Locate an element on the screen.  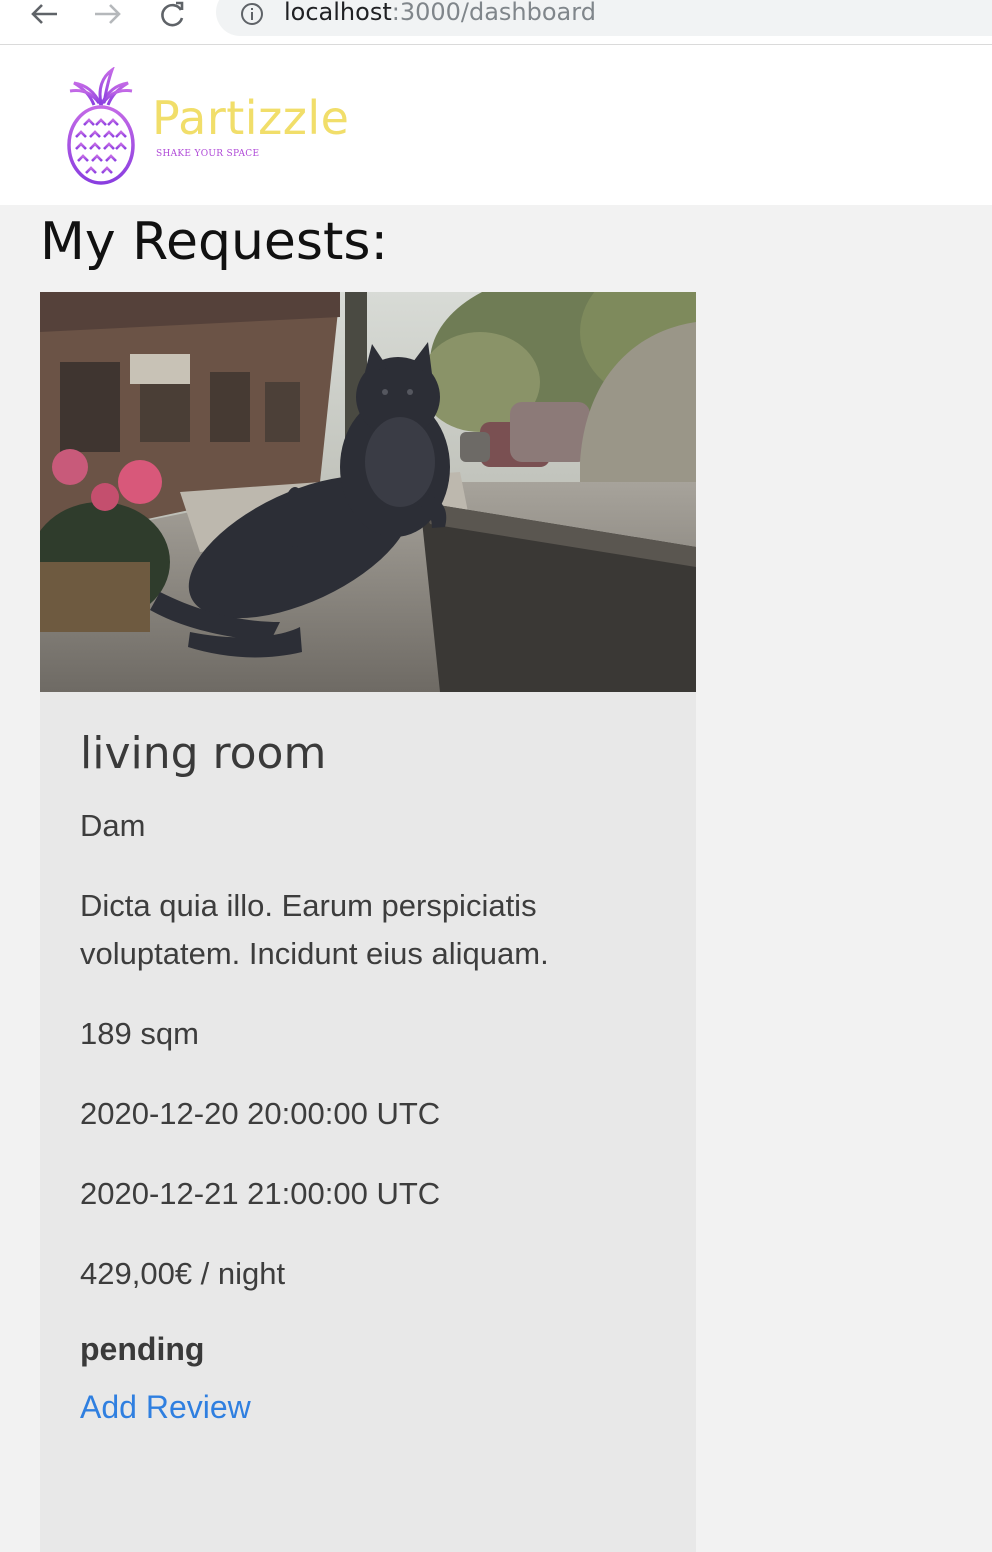
site-header: Partizzle SHAKE YOUR SPACE is located at coordinates (496, 125).